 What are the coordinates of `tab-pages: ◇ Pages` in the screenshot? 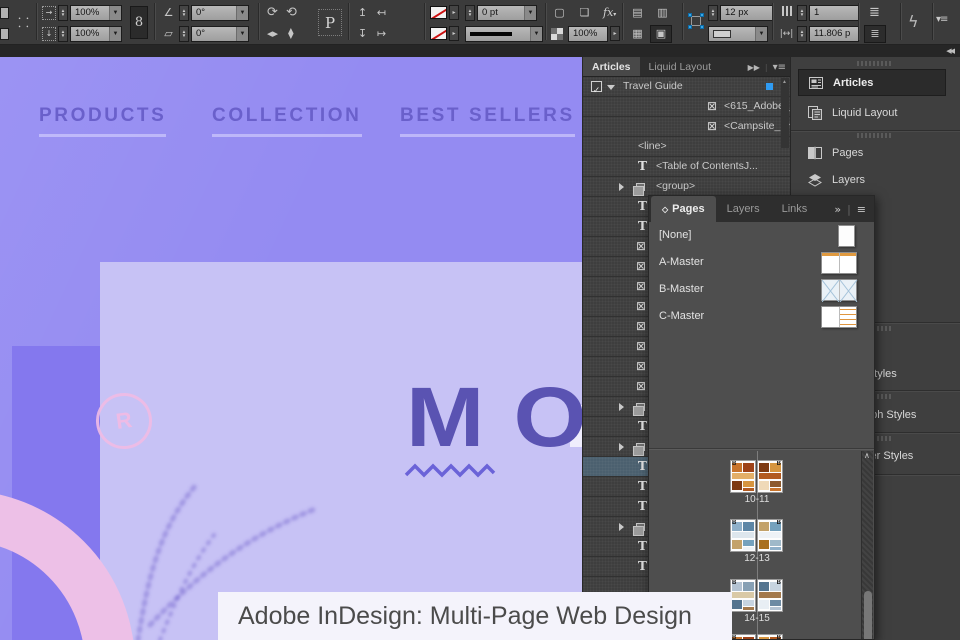 It's located at (683, 209).